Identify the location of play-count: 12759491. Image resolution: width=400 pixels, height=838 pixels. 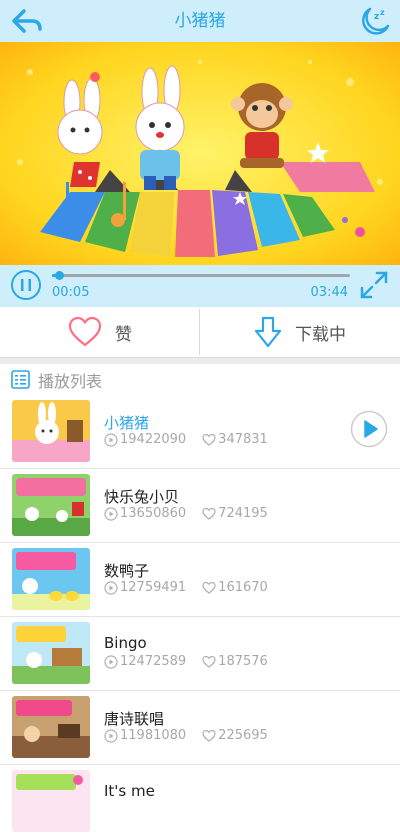
(153, 587).